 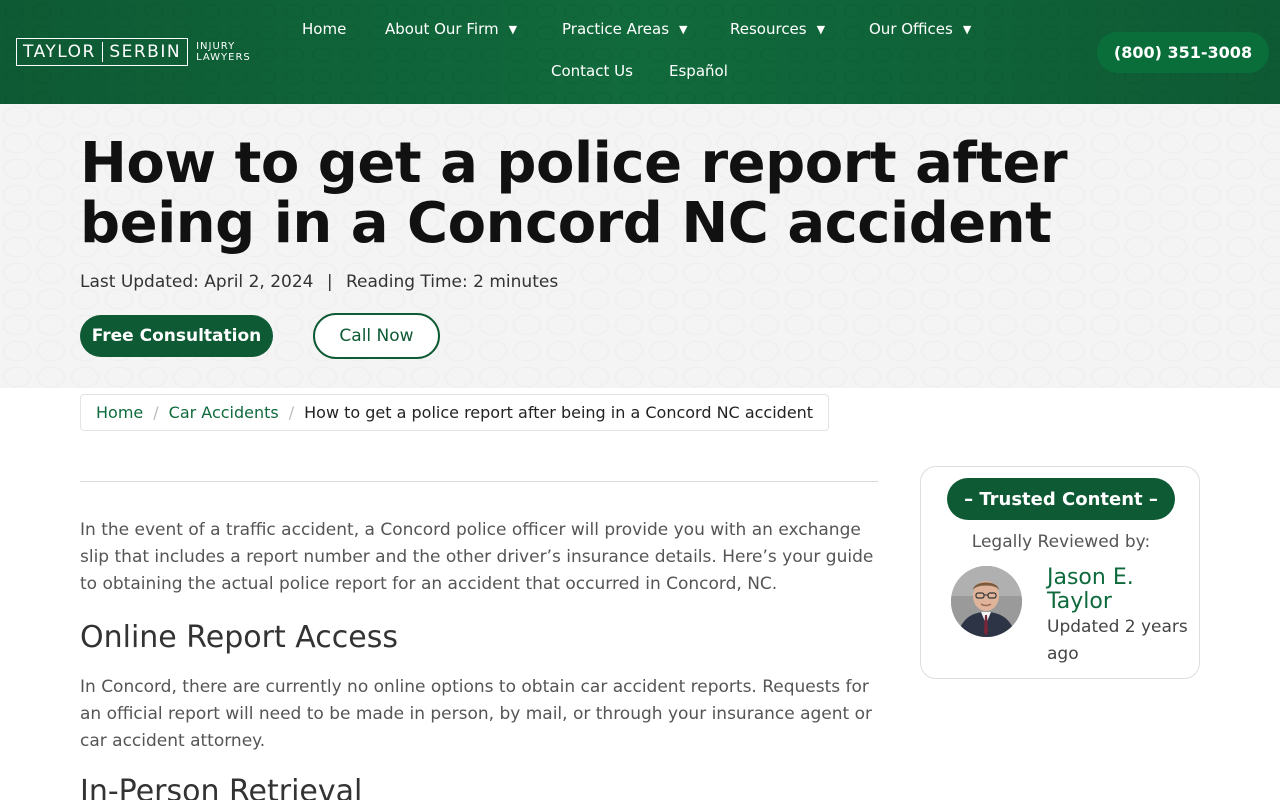 What do you see at coordinates (911, 29) in the screenshot?
I see `nav-item-label: Our Offices` at bounding box center [911, 29].